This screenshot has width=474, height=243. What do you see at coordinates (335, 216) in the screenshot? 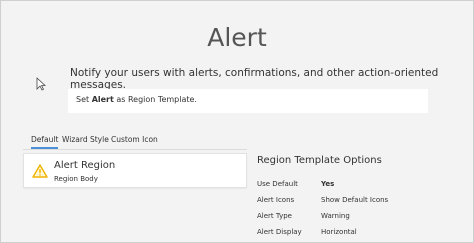
I see `option-value: Warning` at bounding box center [335, 216].